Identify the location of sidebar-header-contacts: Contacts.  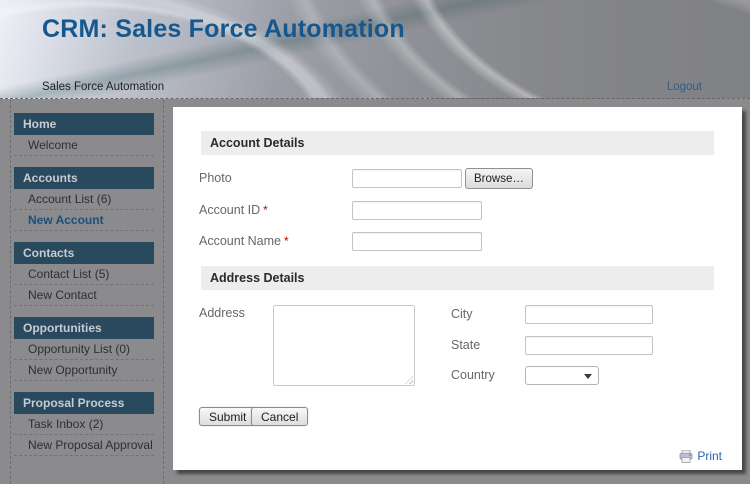
(84, 253).